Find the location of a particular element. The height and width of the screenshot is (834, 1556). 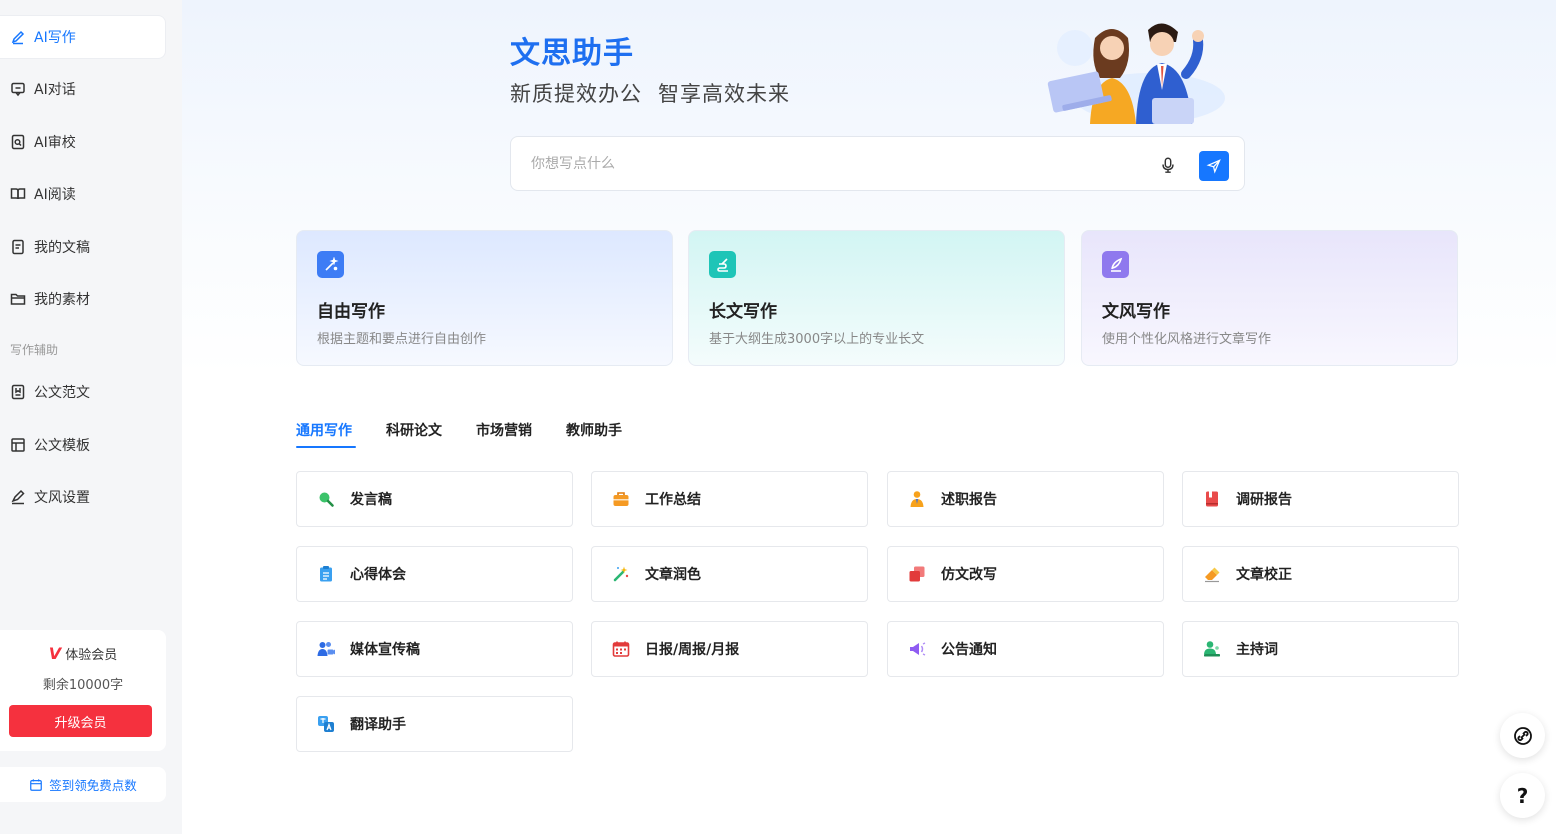

template-label: 日报/周报/月报 is located at coordinates (692, 650).